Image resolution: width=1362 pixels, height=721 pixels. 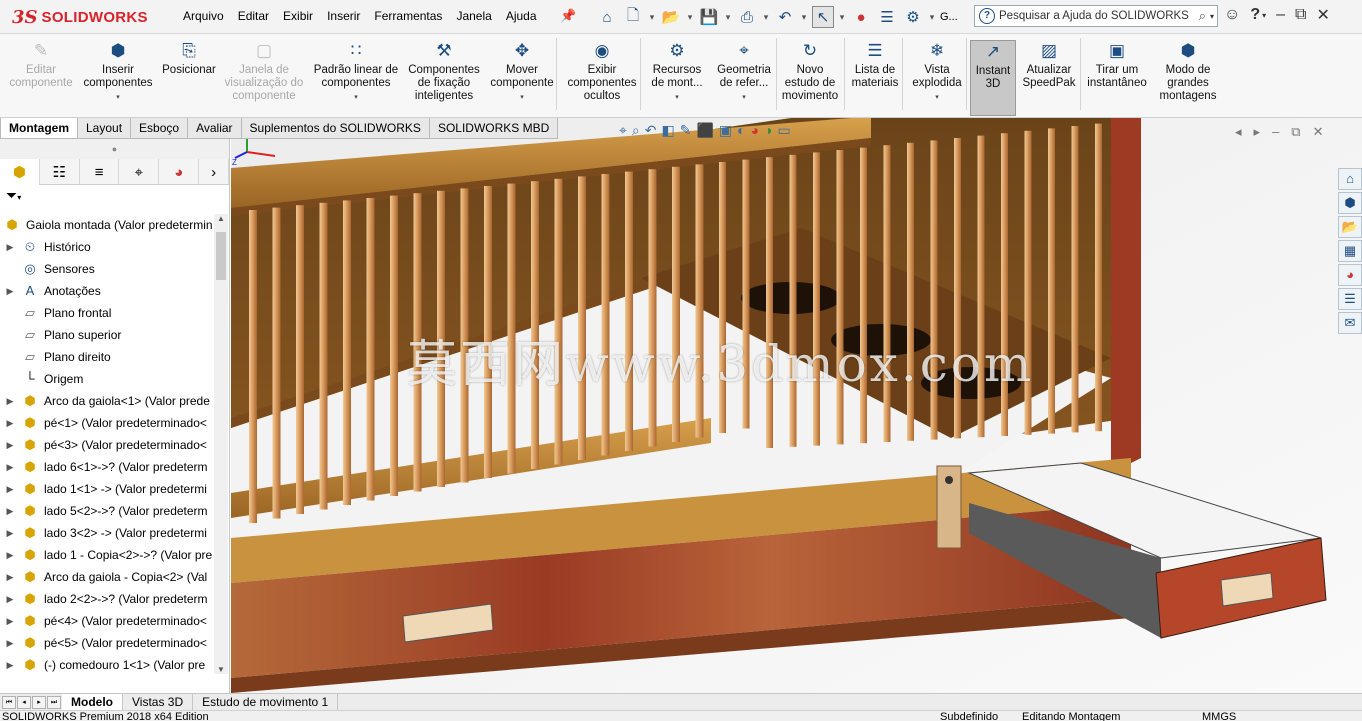 What do you see at coordinates (221, 218) in the screenshot?
I see `scroll-up-icon: ▲` at bounding box center [221, 218].